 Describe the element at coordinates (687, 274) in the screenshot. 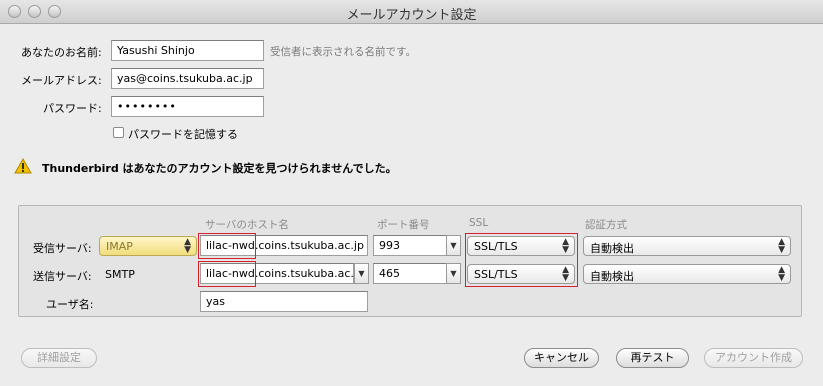

I see `outgoing-auth-select: 自動検出 ▲ ▼` at that location.